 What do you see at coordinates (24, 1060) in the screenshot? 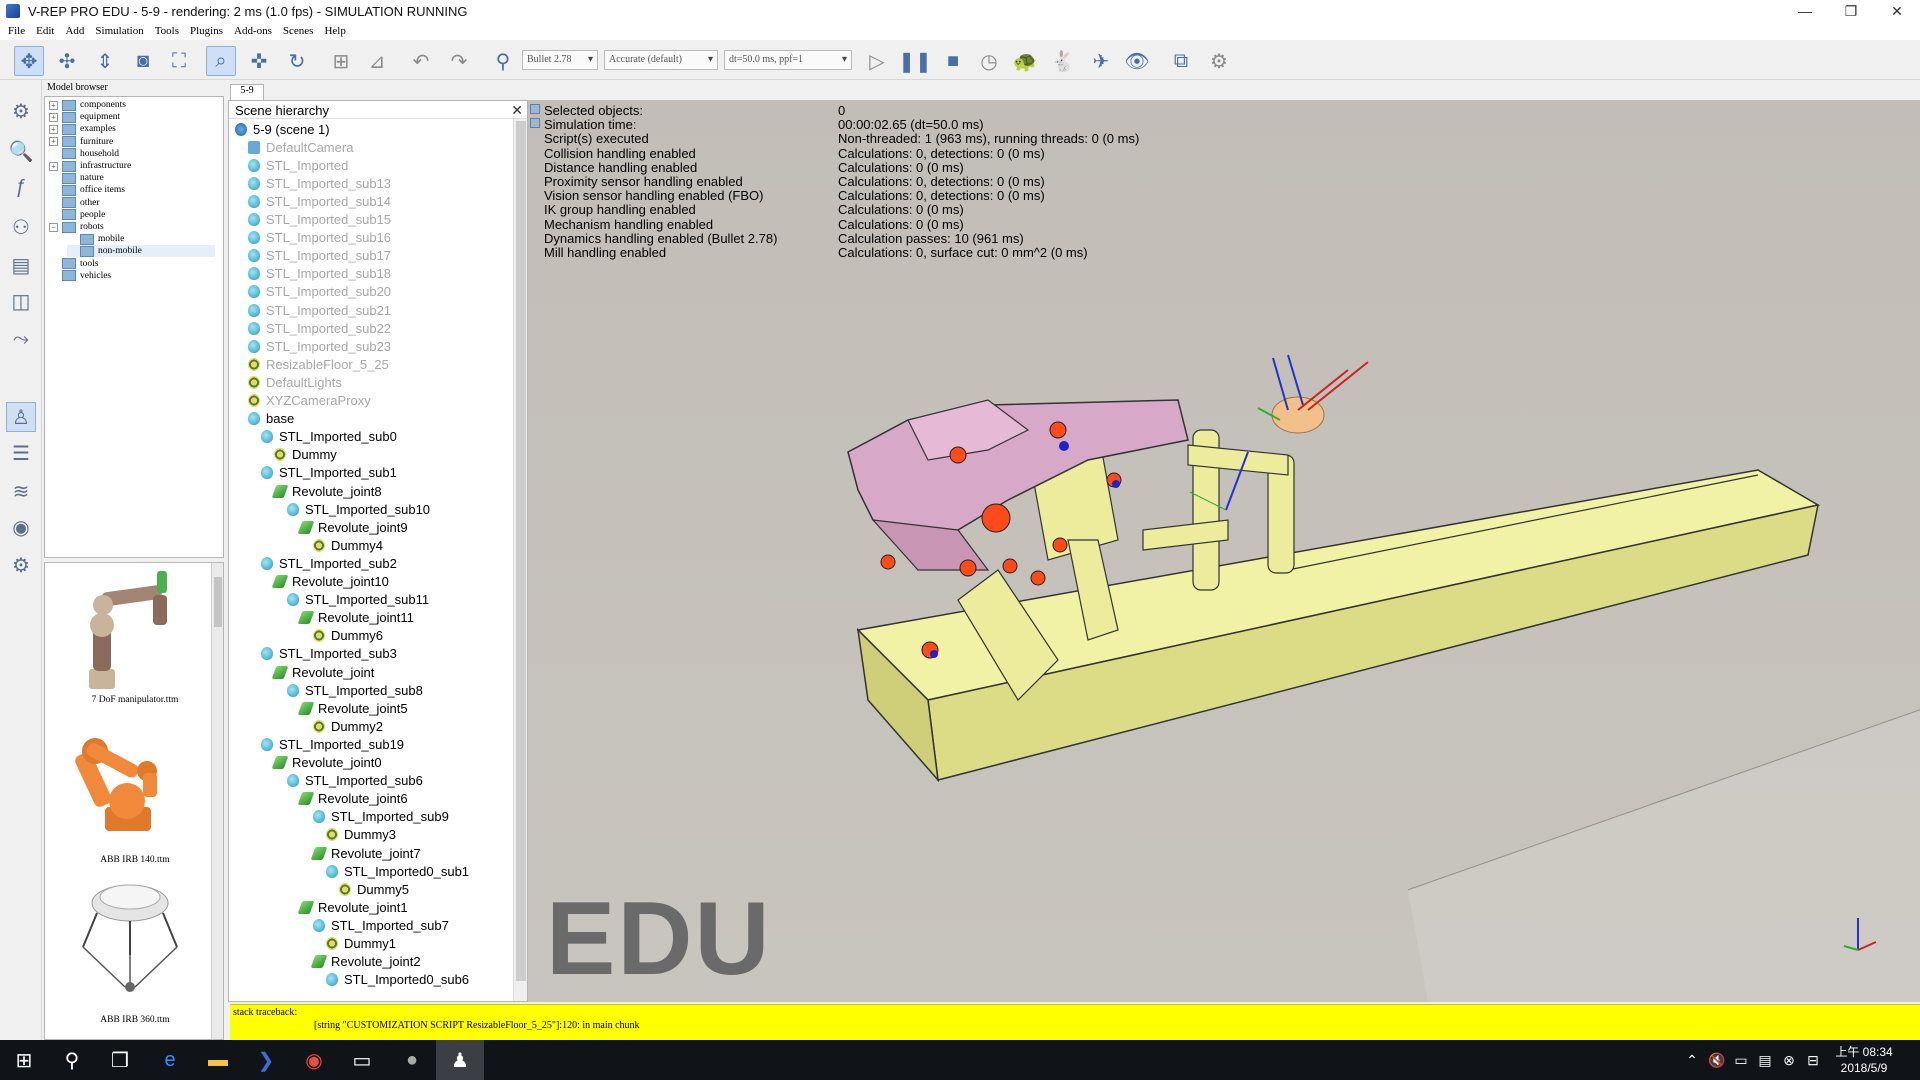
I see `start-icon: ⊞` at bounding box center [24, 1060].